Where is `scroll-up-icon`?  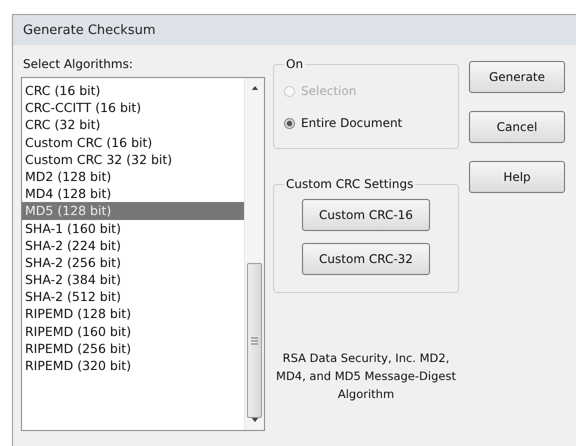 scroll-up-icon is located at coordinates (254, 88).